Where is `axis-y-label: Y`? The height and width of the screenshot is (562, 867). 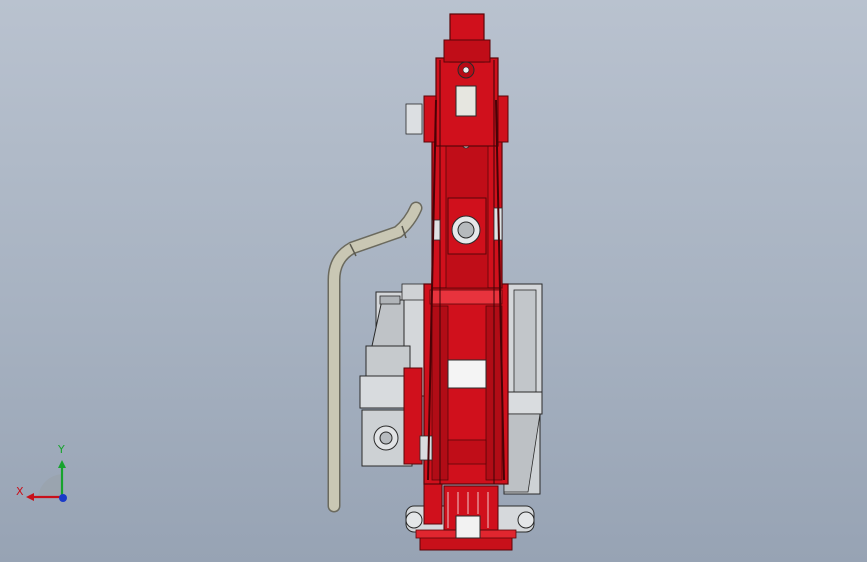 axis-y-label: Y is located at coordinates (61, 449).